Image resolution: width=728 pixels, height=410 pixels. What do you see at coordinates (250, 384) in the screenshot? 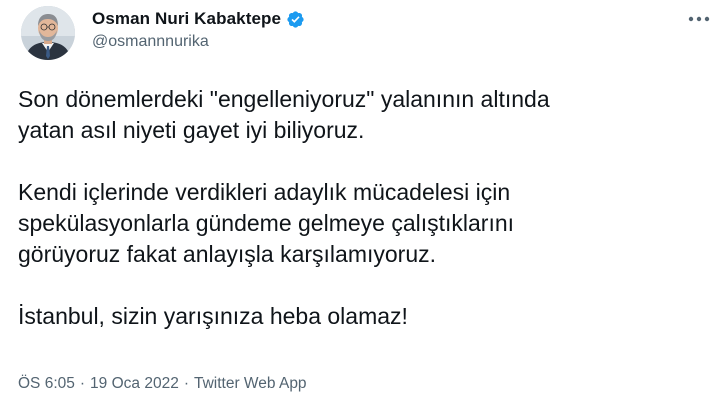
I see `tweet-source-link: Twitter Web App` at bounding box center [250, 384].